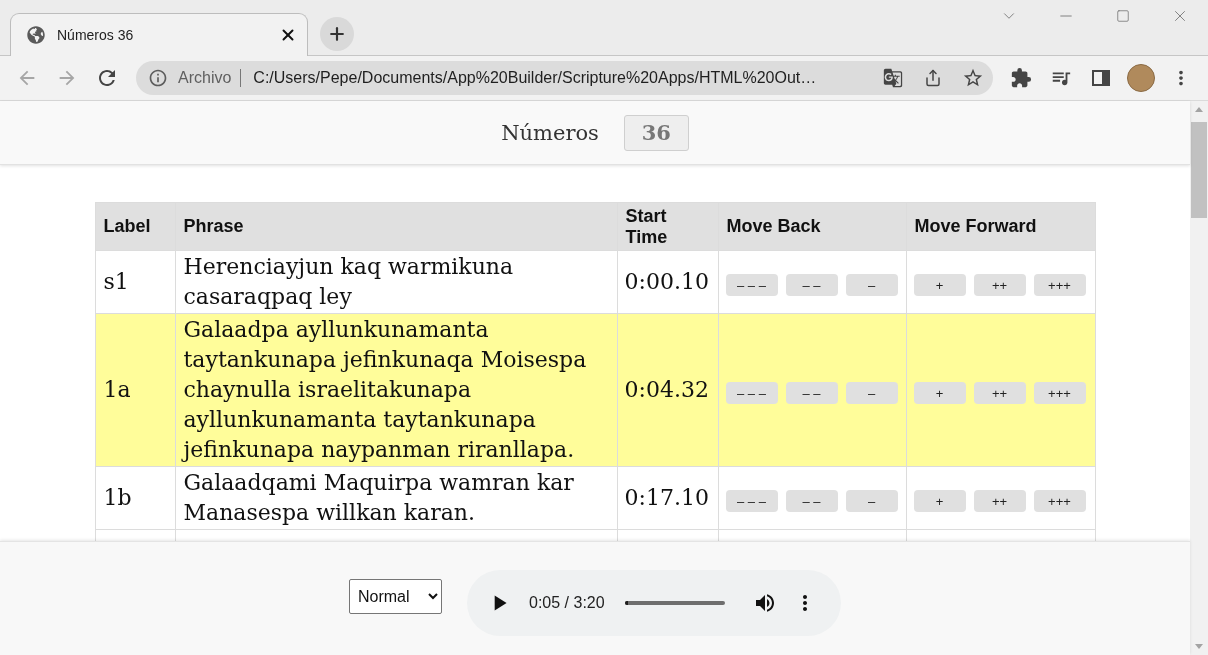 The image size is (1208, 655). I want to click on progress-track, so click(674, 602).